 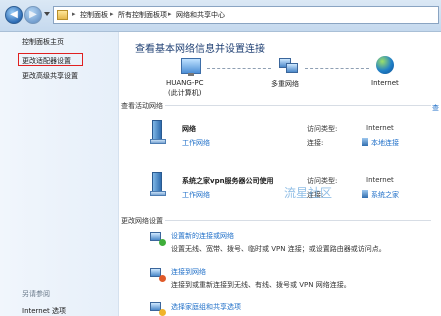 What do you see at coordinates (14, 15) in the screenshot?
I see `back-button: ◀` at bounding box center [14, 15].